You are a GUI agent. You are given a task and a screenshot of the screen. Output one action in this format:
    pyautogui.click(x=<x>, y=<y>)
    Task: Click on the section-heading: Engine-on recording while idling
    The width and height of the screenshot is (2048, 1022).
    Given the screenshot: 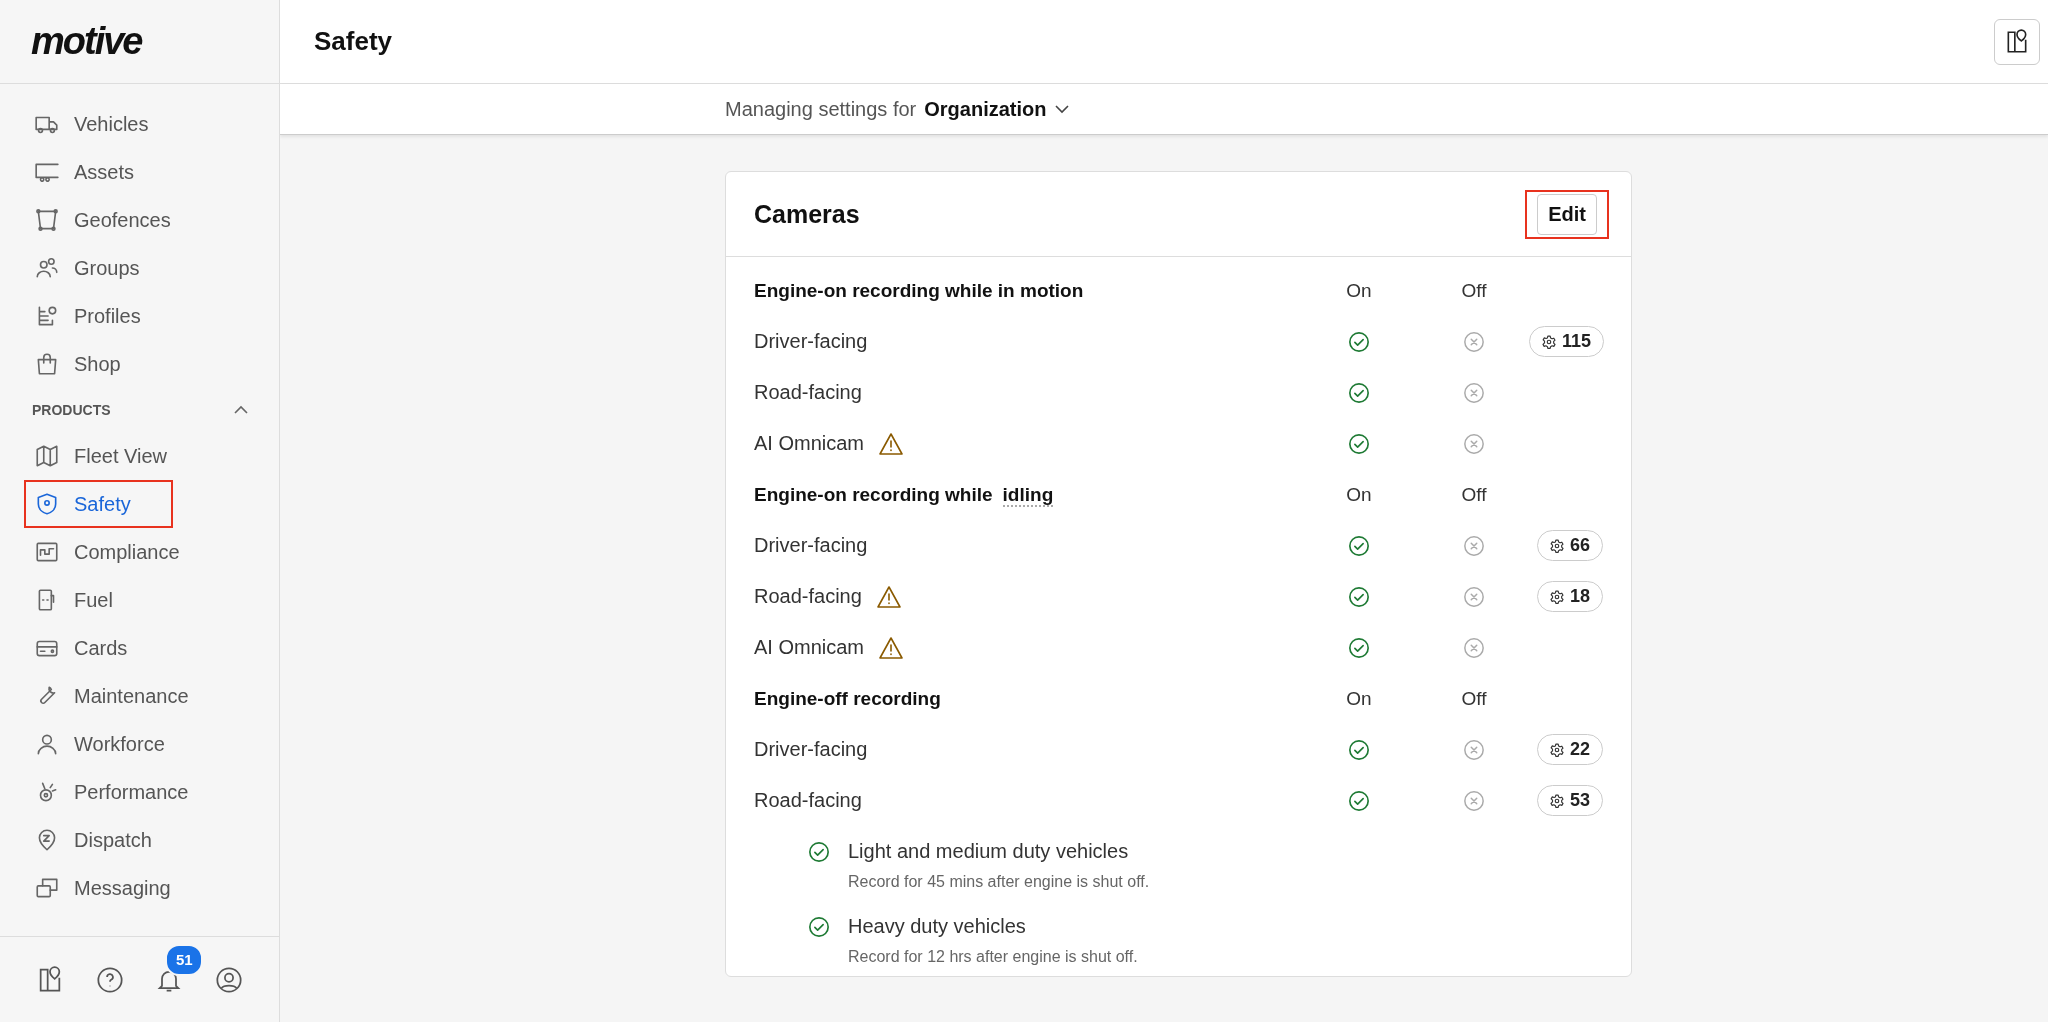 What is the action you would take?
    pyautogui.click(x=904, y=494)
    